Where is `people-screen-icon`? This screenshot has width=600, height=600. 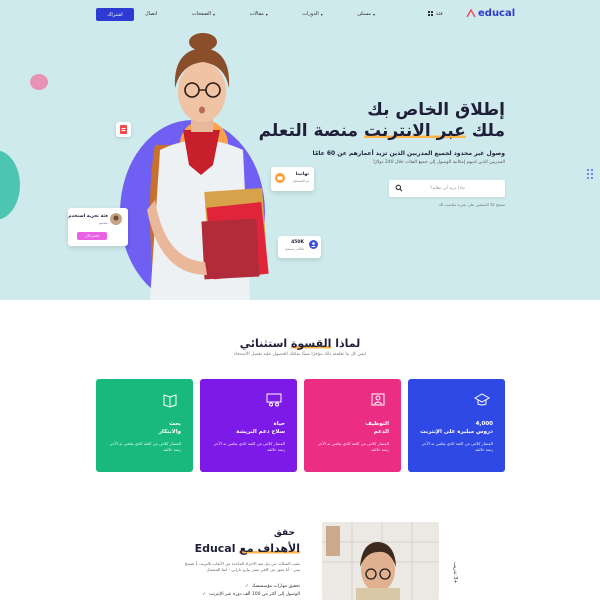 people-screen-icon is located at coordinates (274, 400).